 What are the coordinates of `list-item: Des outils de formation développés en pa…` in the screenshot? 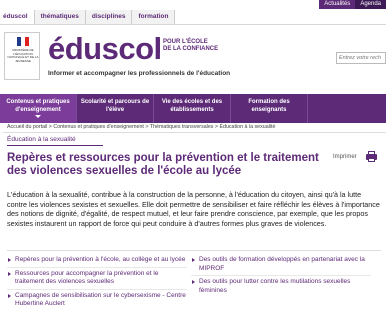 It's located at (281, 266).